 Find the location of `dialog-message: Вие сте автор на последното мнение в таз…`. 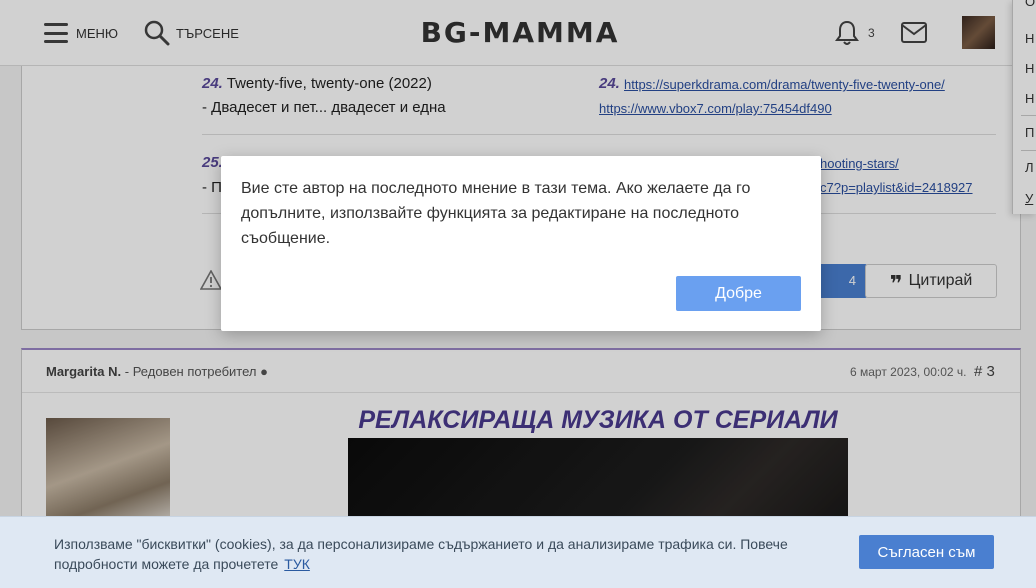

dialog-message: Вие сте автор на последното мнение в таз… is located at coordinates (496, 213).